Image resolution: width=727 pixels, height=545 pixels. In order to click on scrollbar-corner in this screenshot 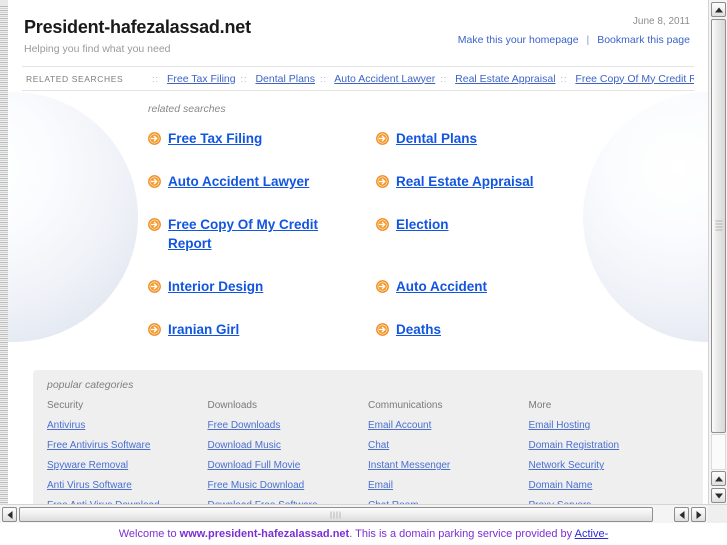, I will do `click(717, 514)`.